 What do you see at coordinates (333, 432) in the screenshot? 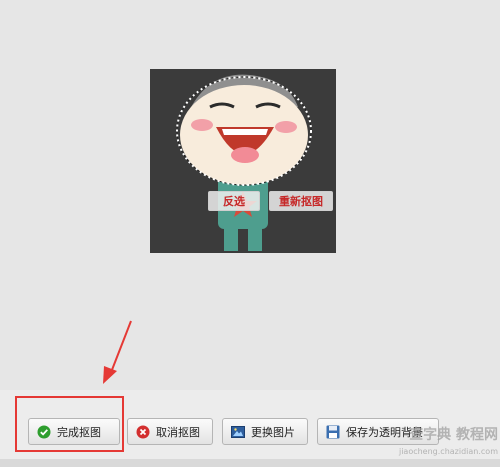
I see `floppy-disk-icon` at bounding box center [333, 432].